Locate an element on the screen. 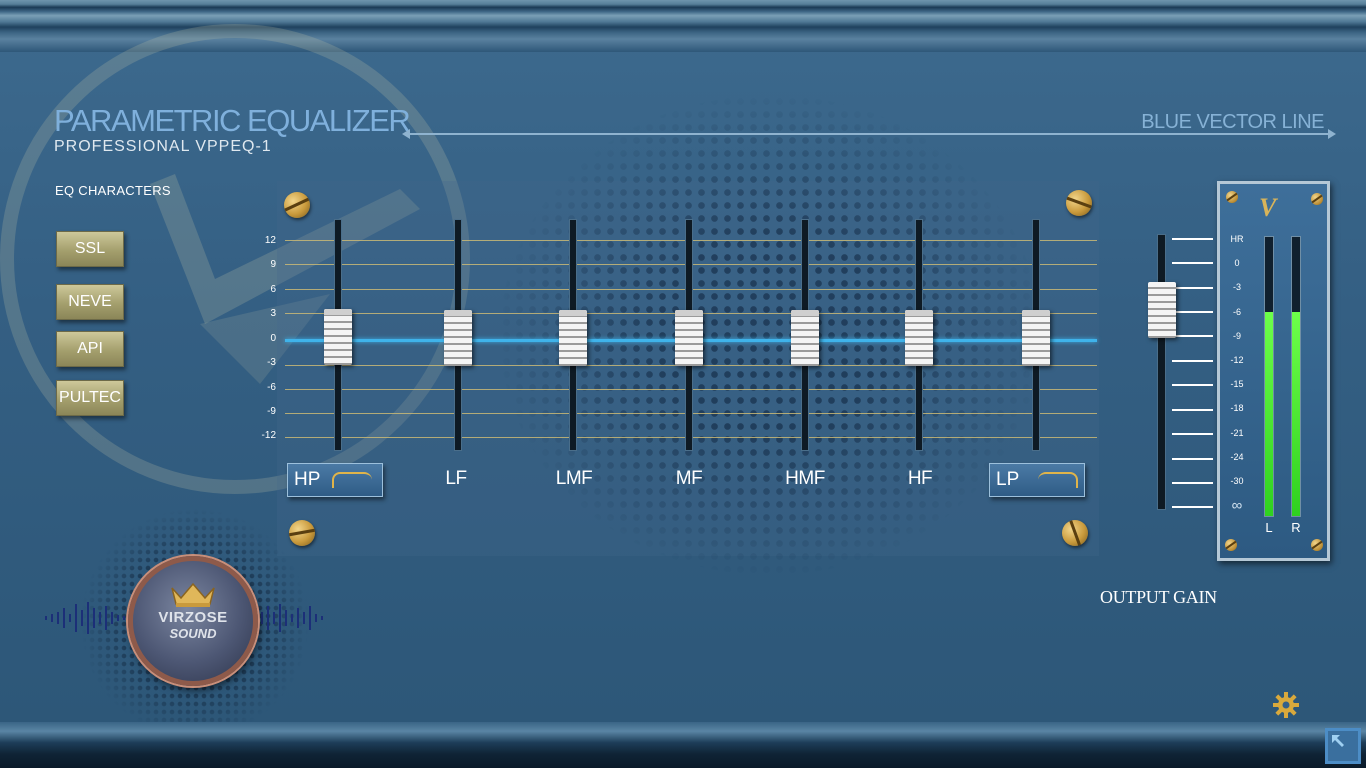 Image resolution: width=1366 pixels, height=768 pixels. meter-scale-label: -9 is located at coordinates (1236, 336).